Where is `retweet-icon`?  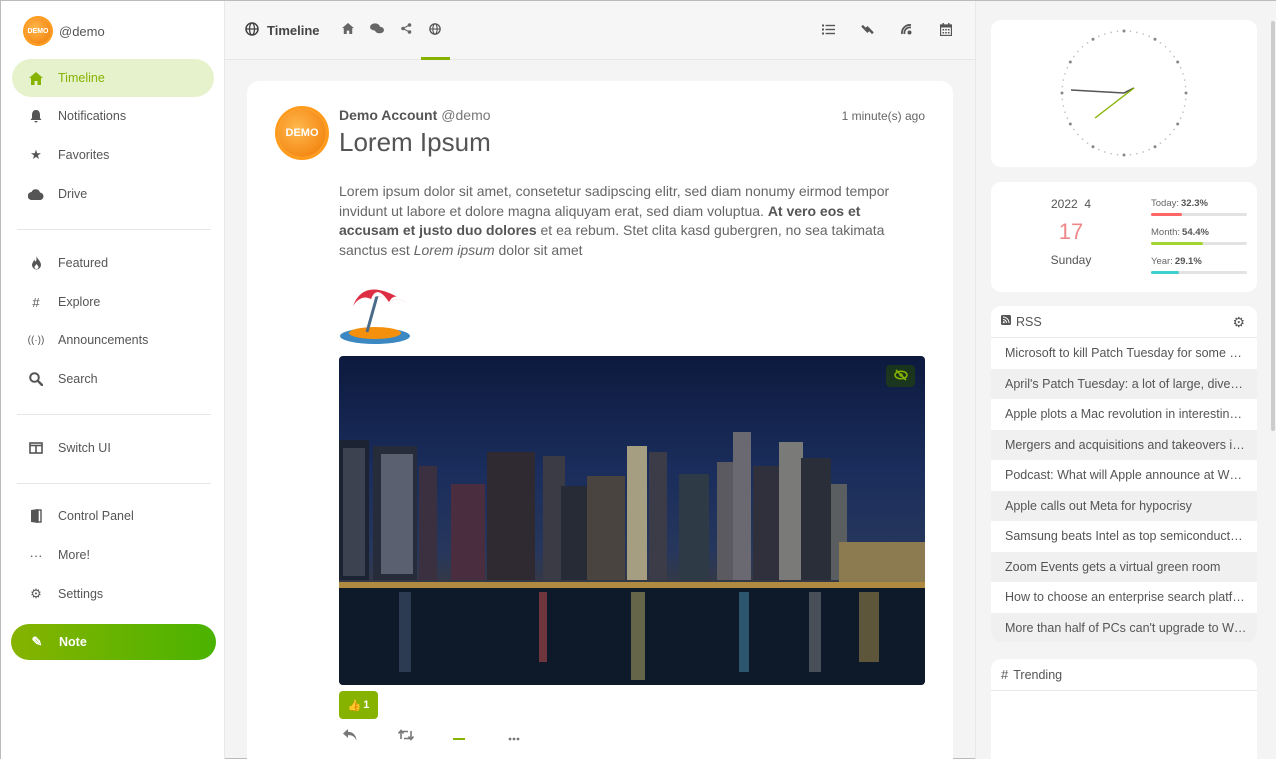 retweet-icon is located at coordinates (406, 736).